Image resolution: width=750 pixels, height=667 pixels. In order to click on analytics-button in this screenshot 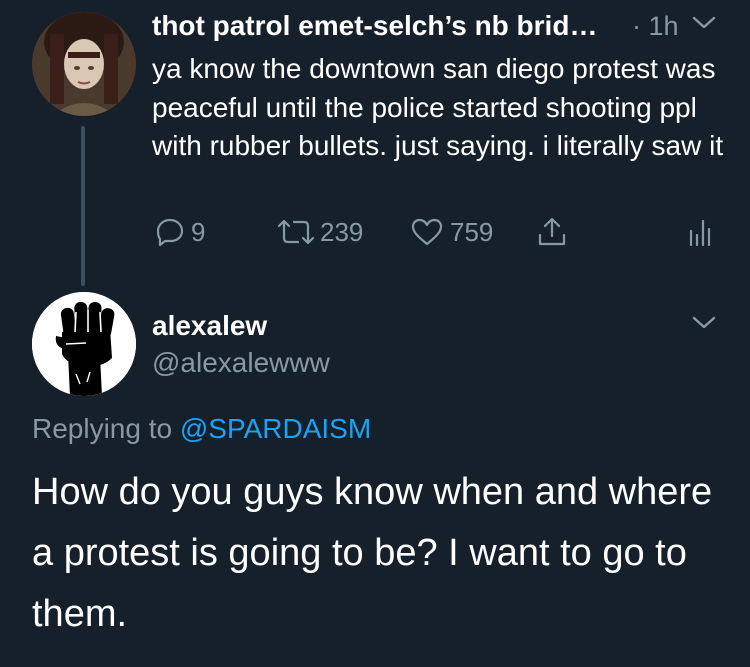, I will do `click(700, 232)`.